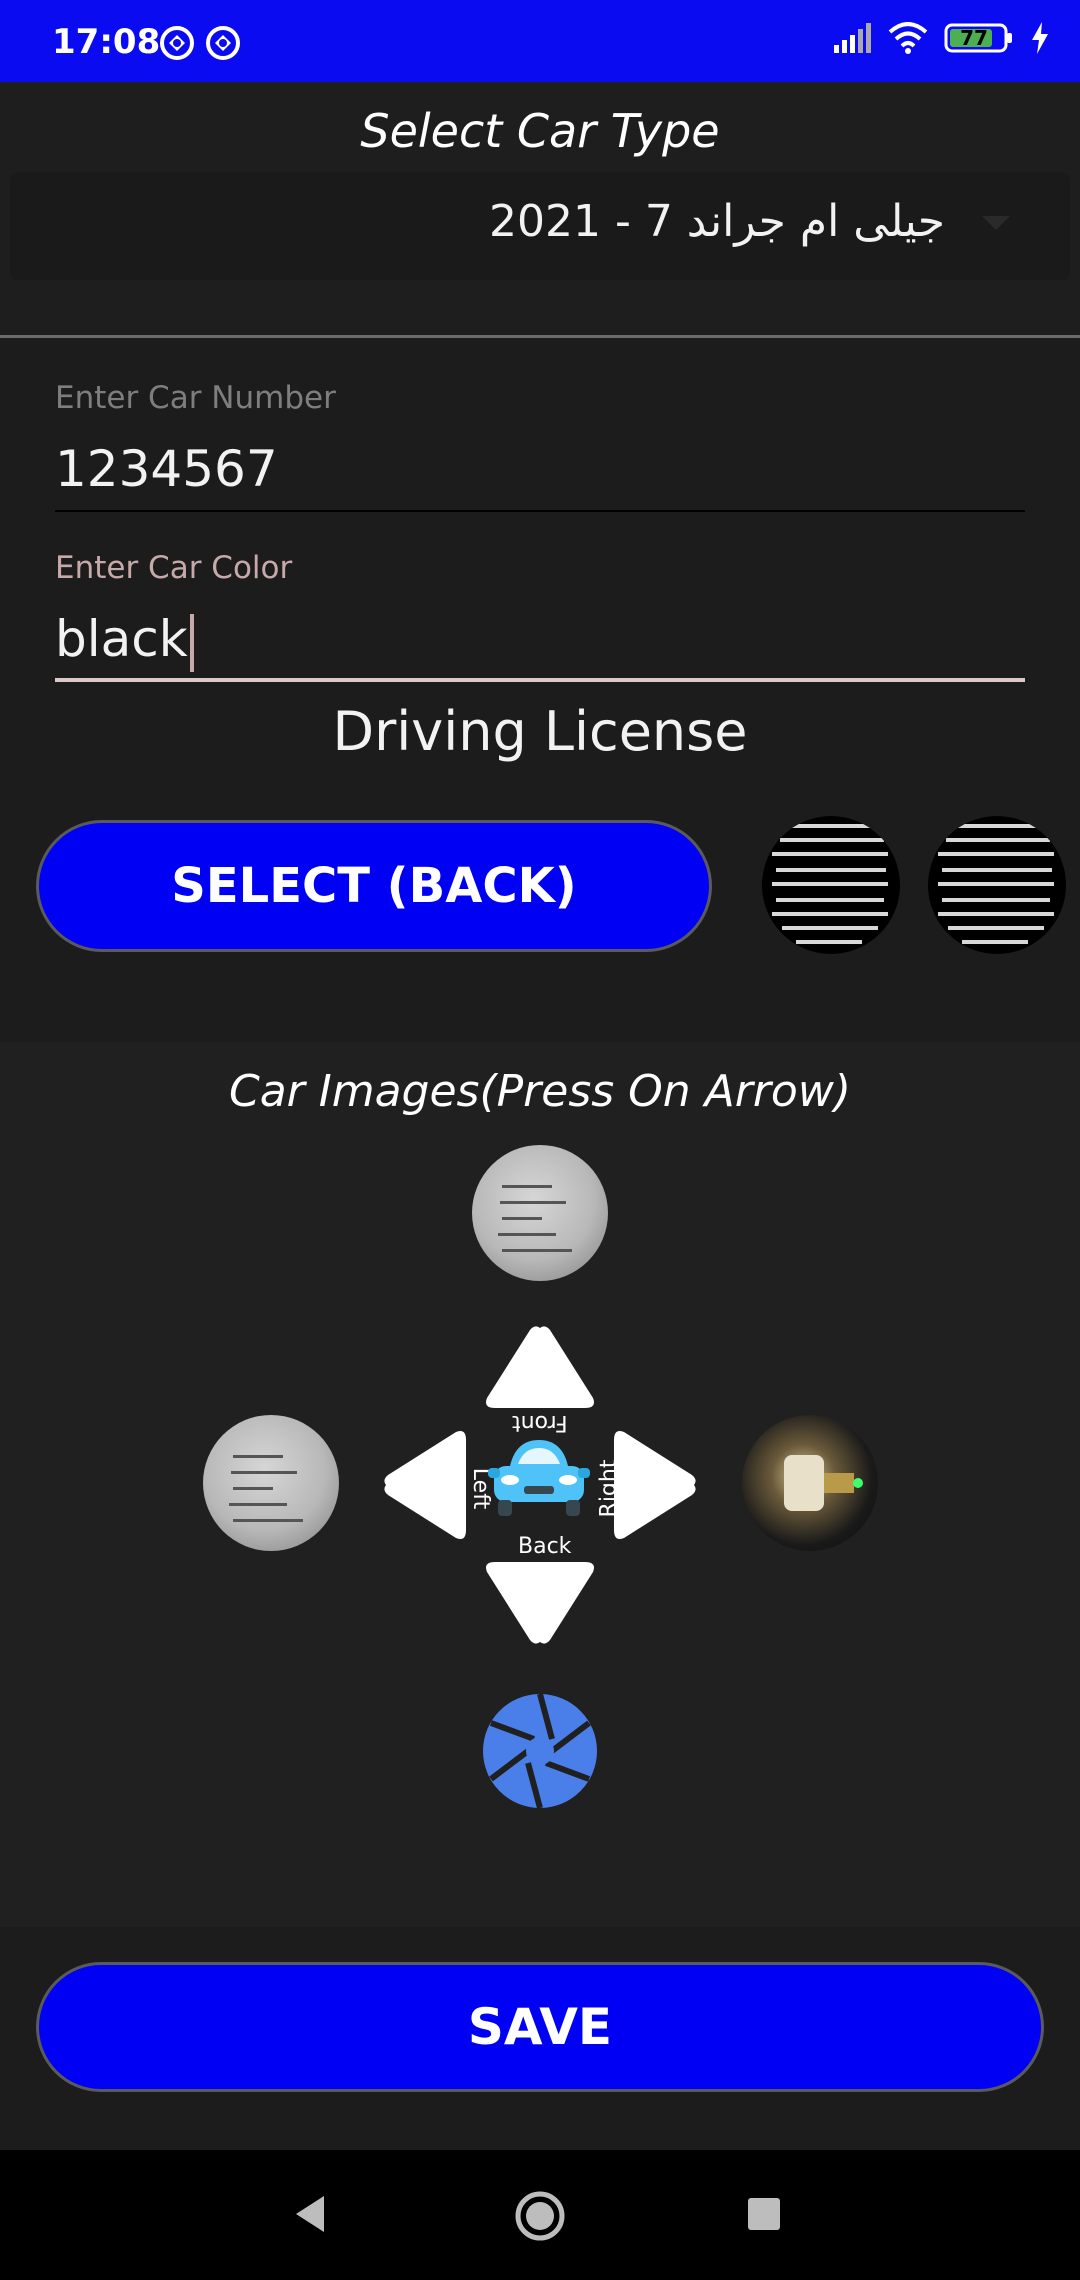 The width and height of the screenshot is (1080, 2280). Describe the element at coordinates (195, 398) in the screenshot. I see `car-number-label: Enter Car Number` at that location.